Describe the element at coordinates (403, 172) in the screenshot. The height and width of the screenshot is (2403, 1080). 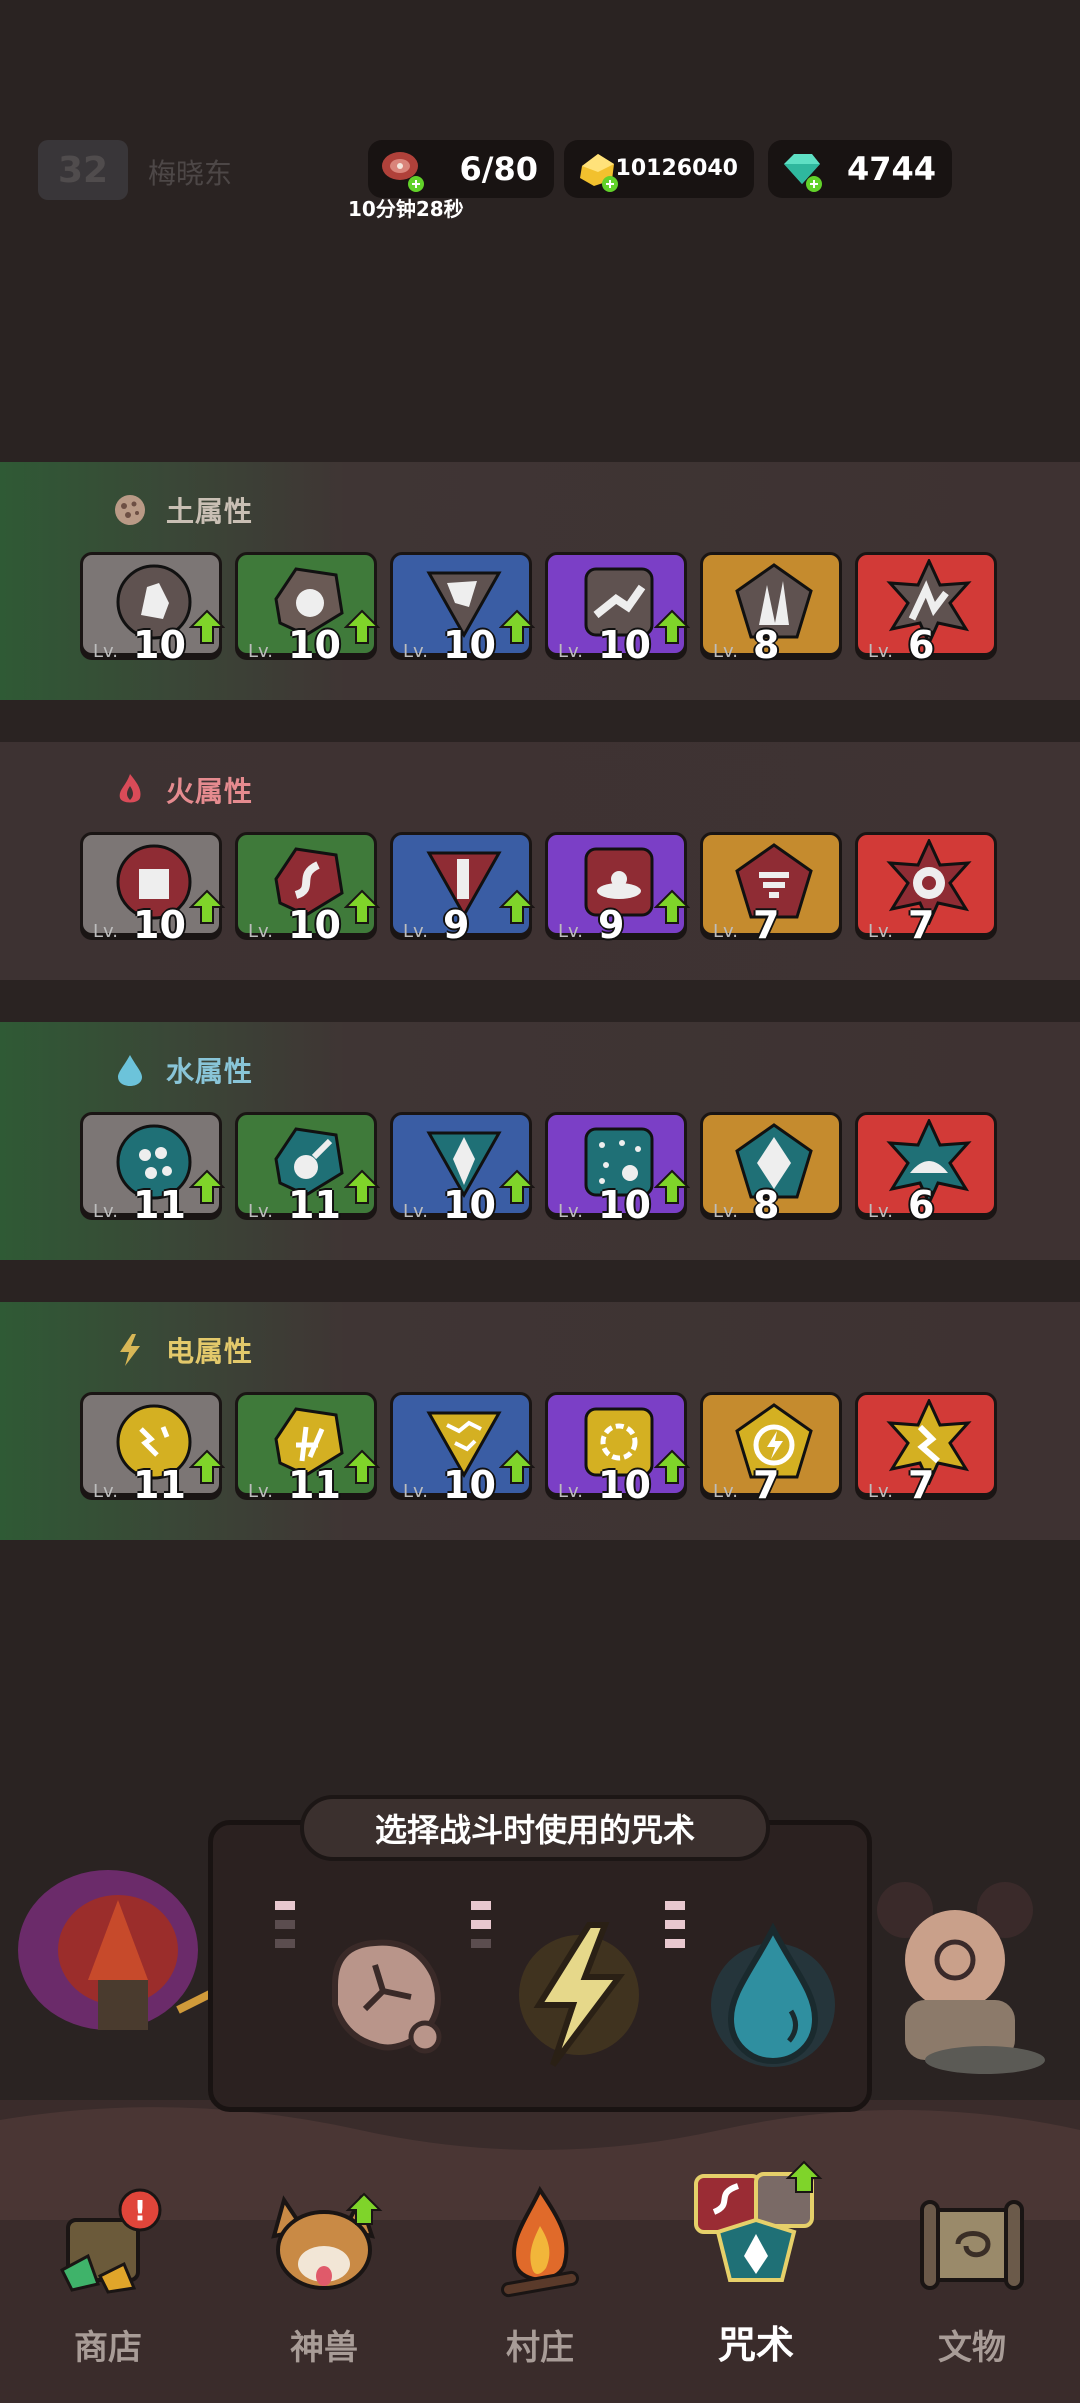
I see `meat-icon` at that location.